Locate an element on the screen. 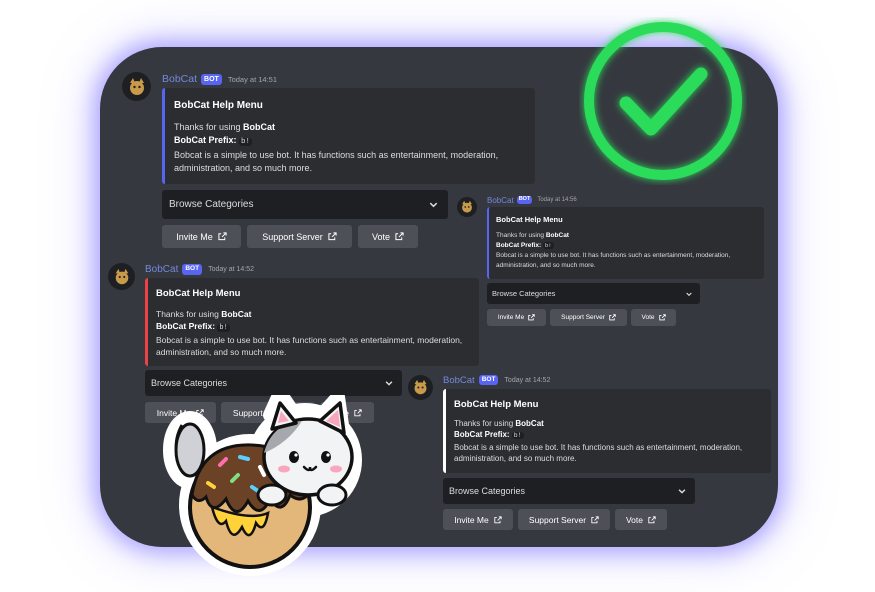 Image resolution: width=875 pixels, height=592 pixels. message-header: BobCat BOT Today at 14:56 is located at coordinates (532, 200).